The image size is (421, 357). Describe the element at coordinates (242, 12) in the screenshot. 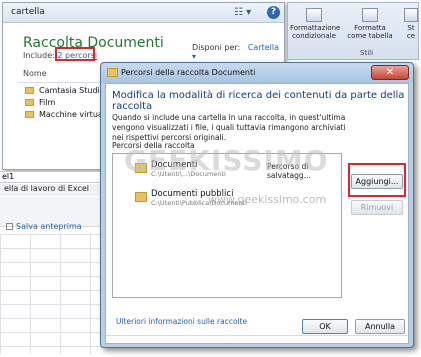

I see `view-options-icon: ☷ ▾` at that location.